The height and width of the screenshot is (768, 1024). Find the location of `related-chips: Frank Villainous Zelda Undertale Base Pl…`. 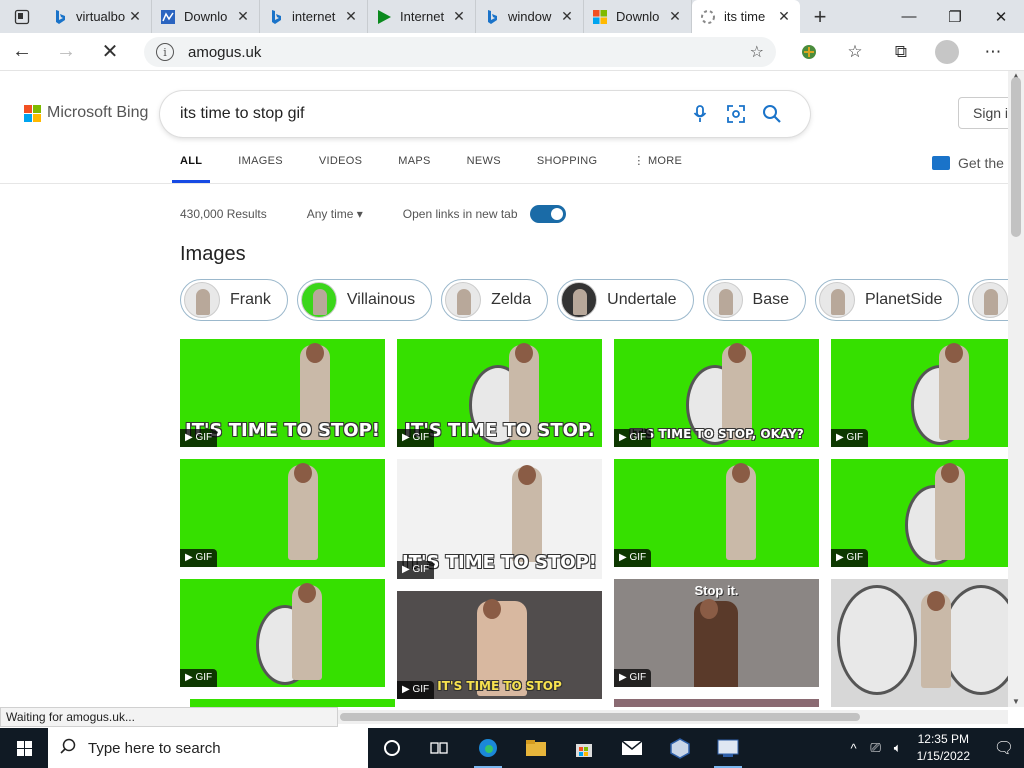

related-chips: Frank Villainous Zelda Undertale Base Pl… is located at coordinates (594, 300).